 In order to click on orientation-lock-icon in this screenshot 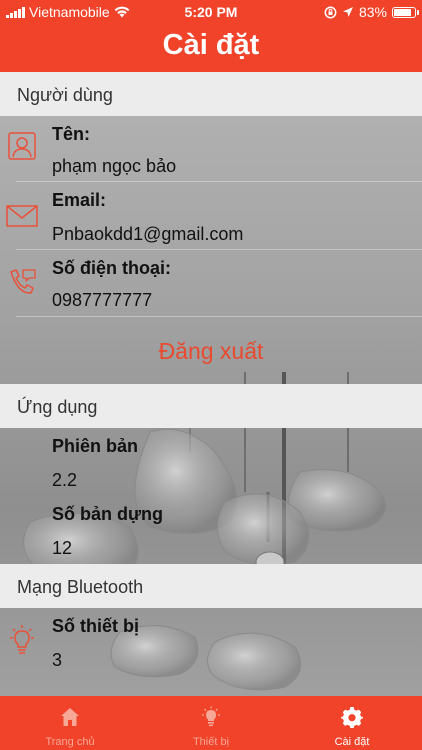, I will do `click(330, 12)`.